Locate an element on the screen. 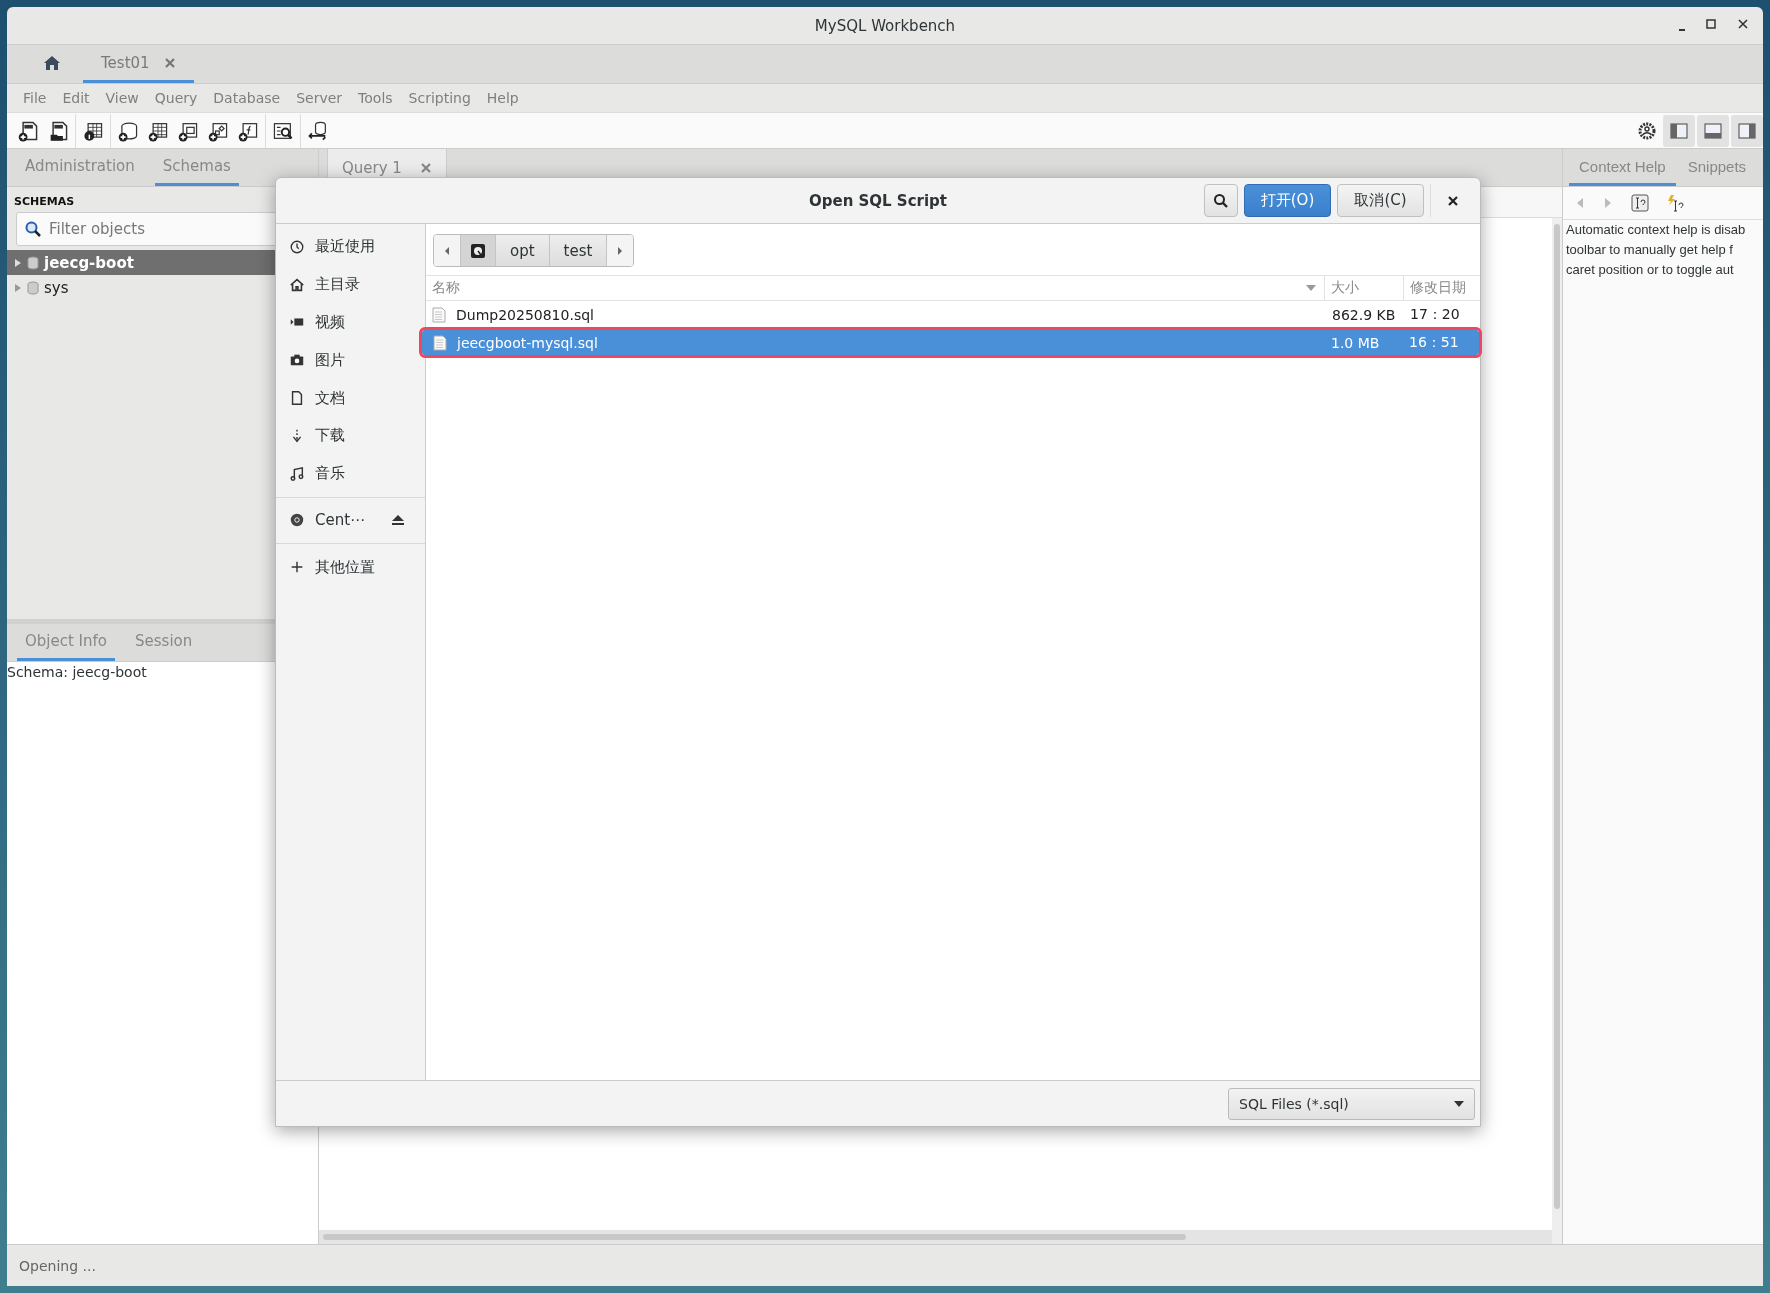  file-modified: 17：20 is located at coordinates (1435, 314).